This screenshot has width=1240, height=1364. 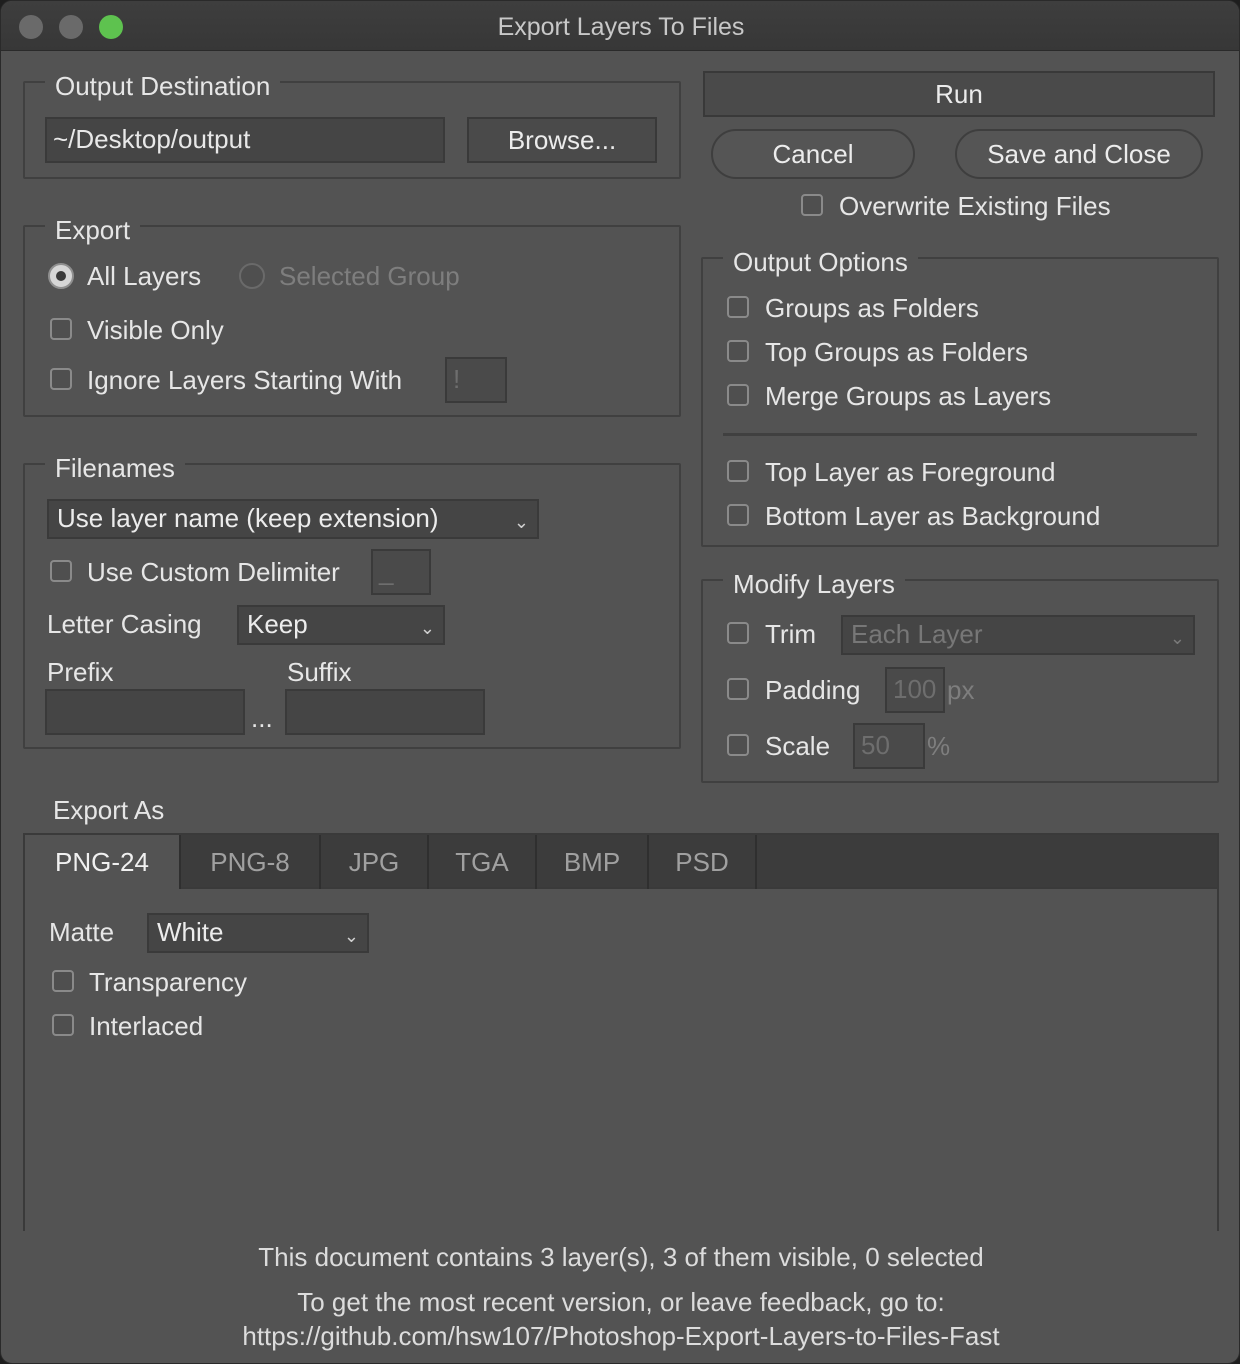 I want to click on matte-label: Matte, so click(x=82, y=932).